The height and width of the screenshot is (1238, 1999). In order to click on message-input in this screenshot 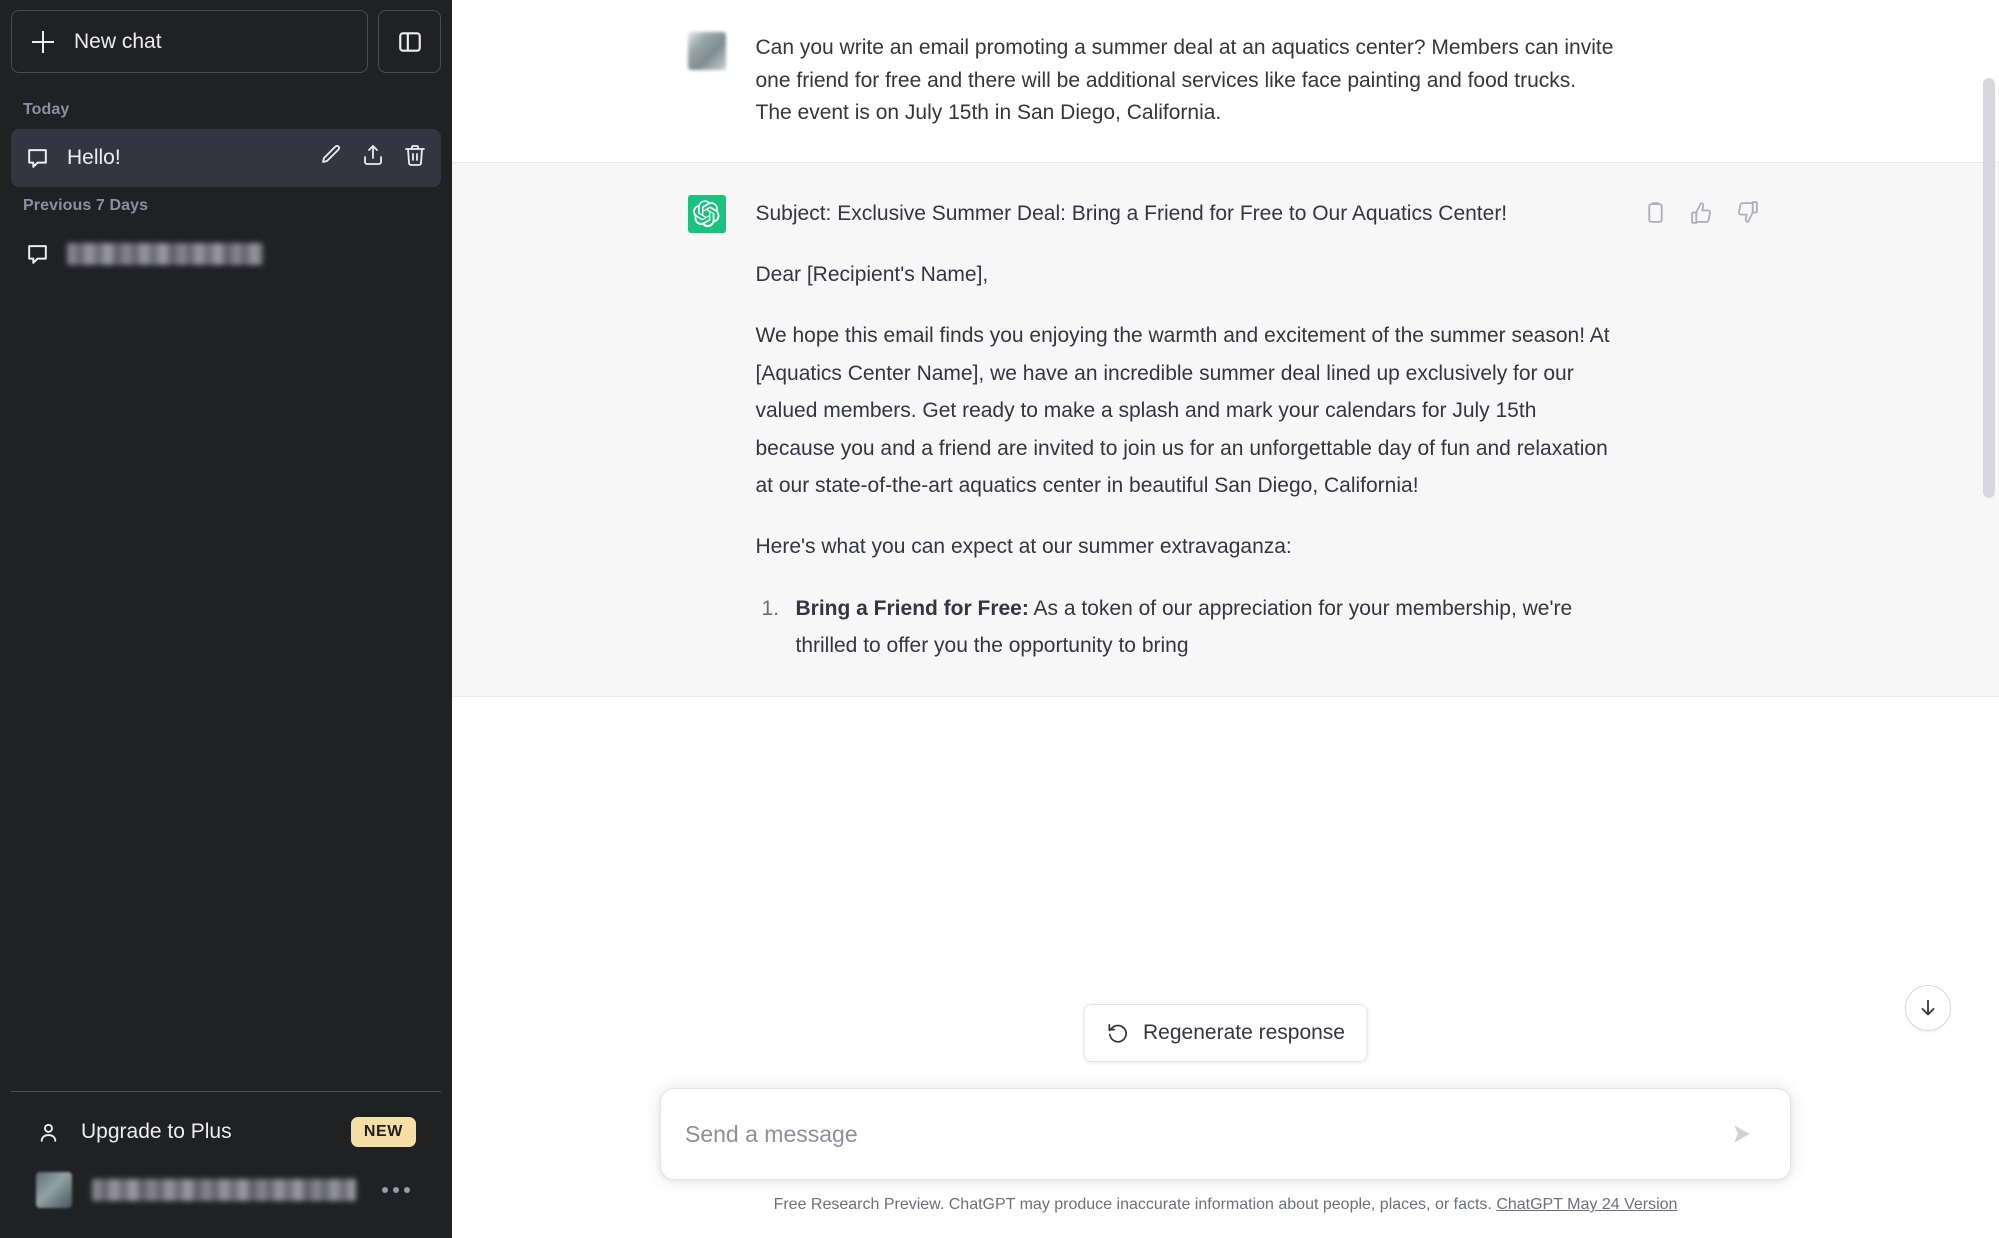, I will do `click(1203, 1134)`.